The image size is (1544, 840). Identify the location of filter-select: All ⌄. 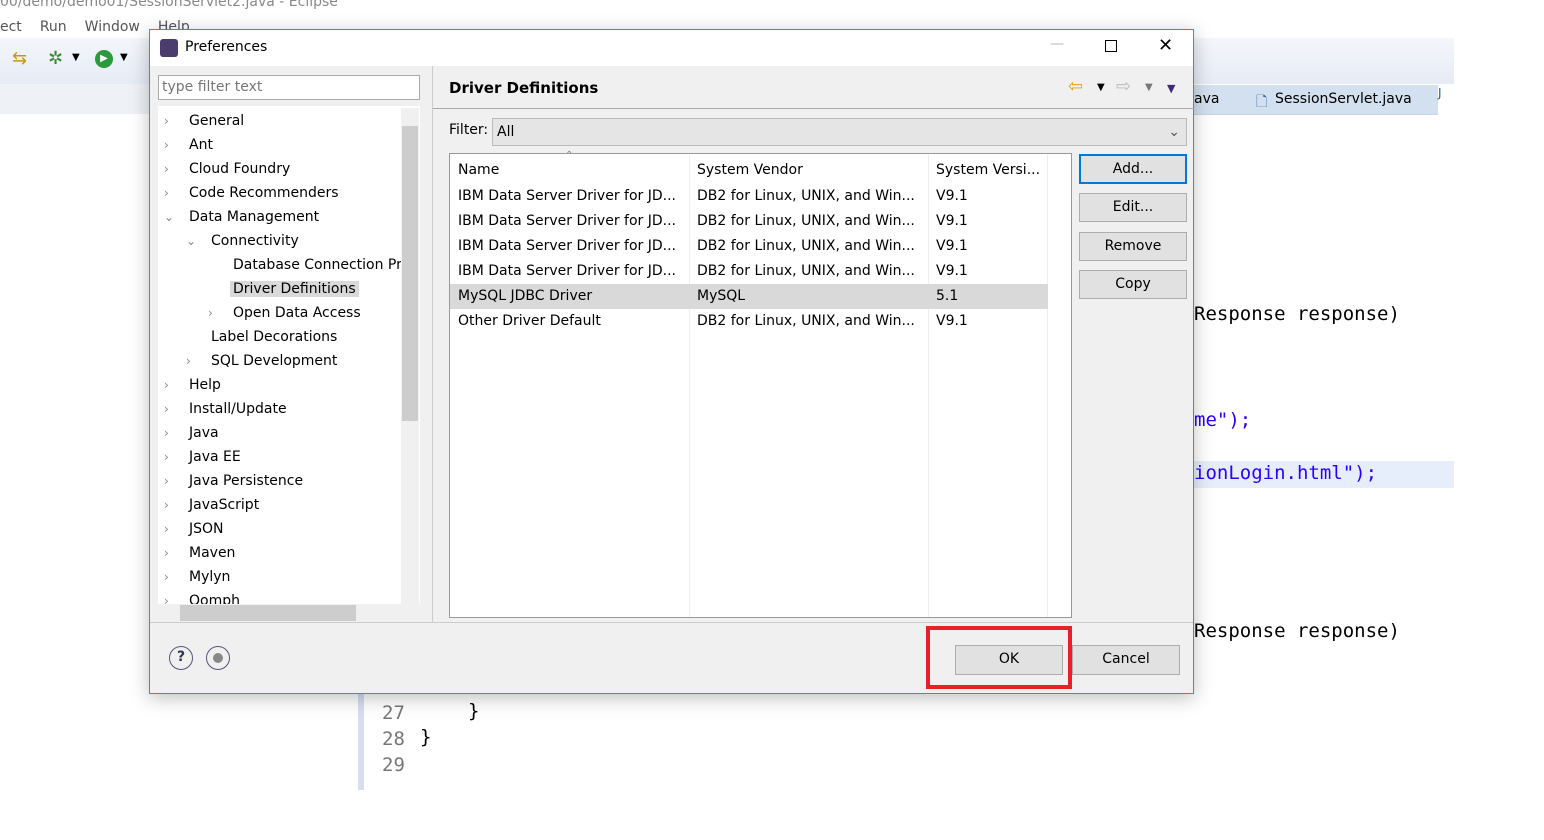
(839, 132).